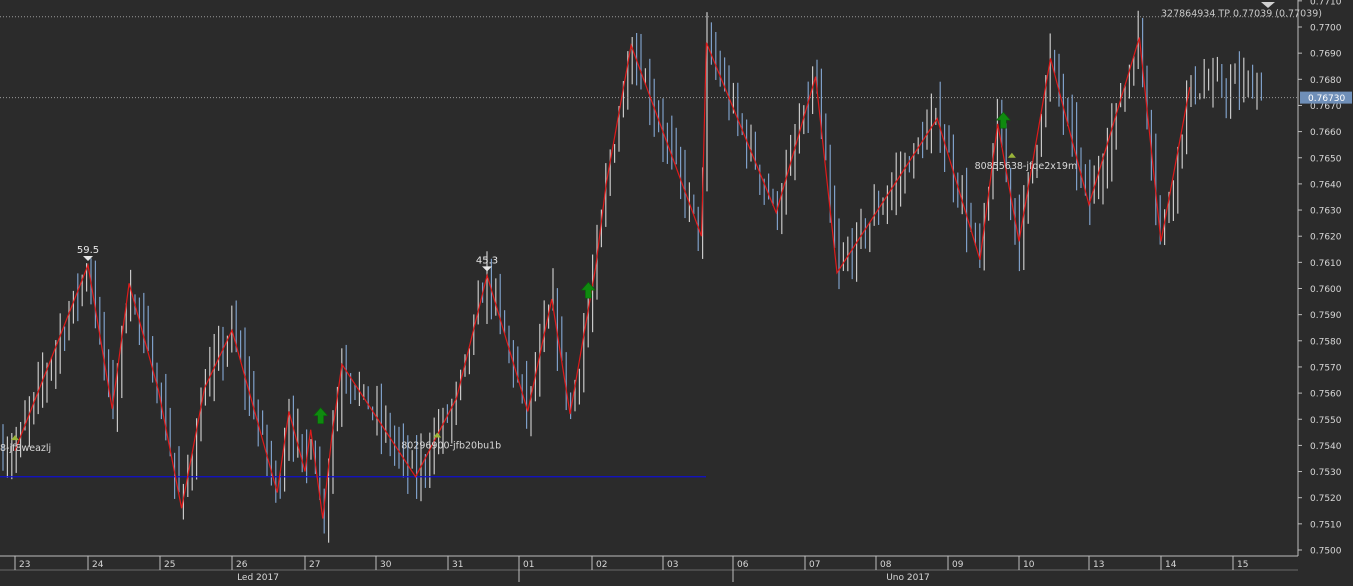 The image size is (1353, 586). What do you see at coordinates (1326, 525) in the screenshot?
I see `price-tick-label: 0.7510` at bounding box center [1326, 525].